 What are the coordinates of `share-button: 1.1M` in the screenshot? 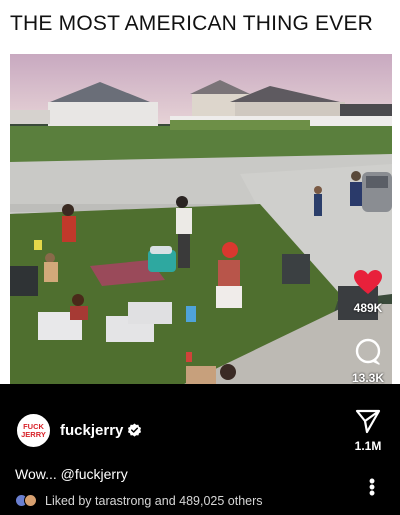 It's located at (368, 430).